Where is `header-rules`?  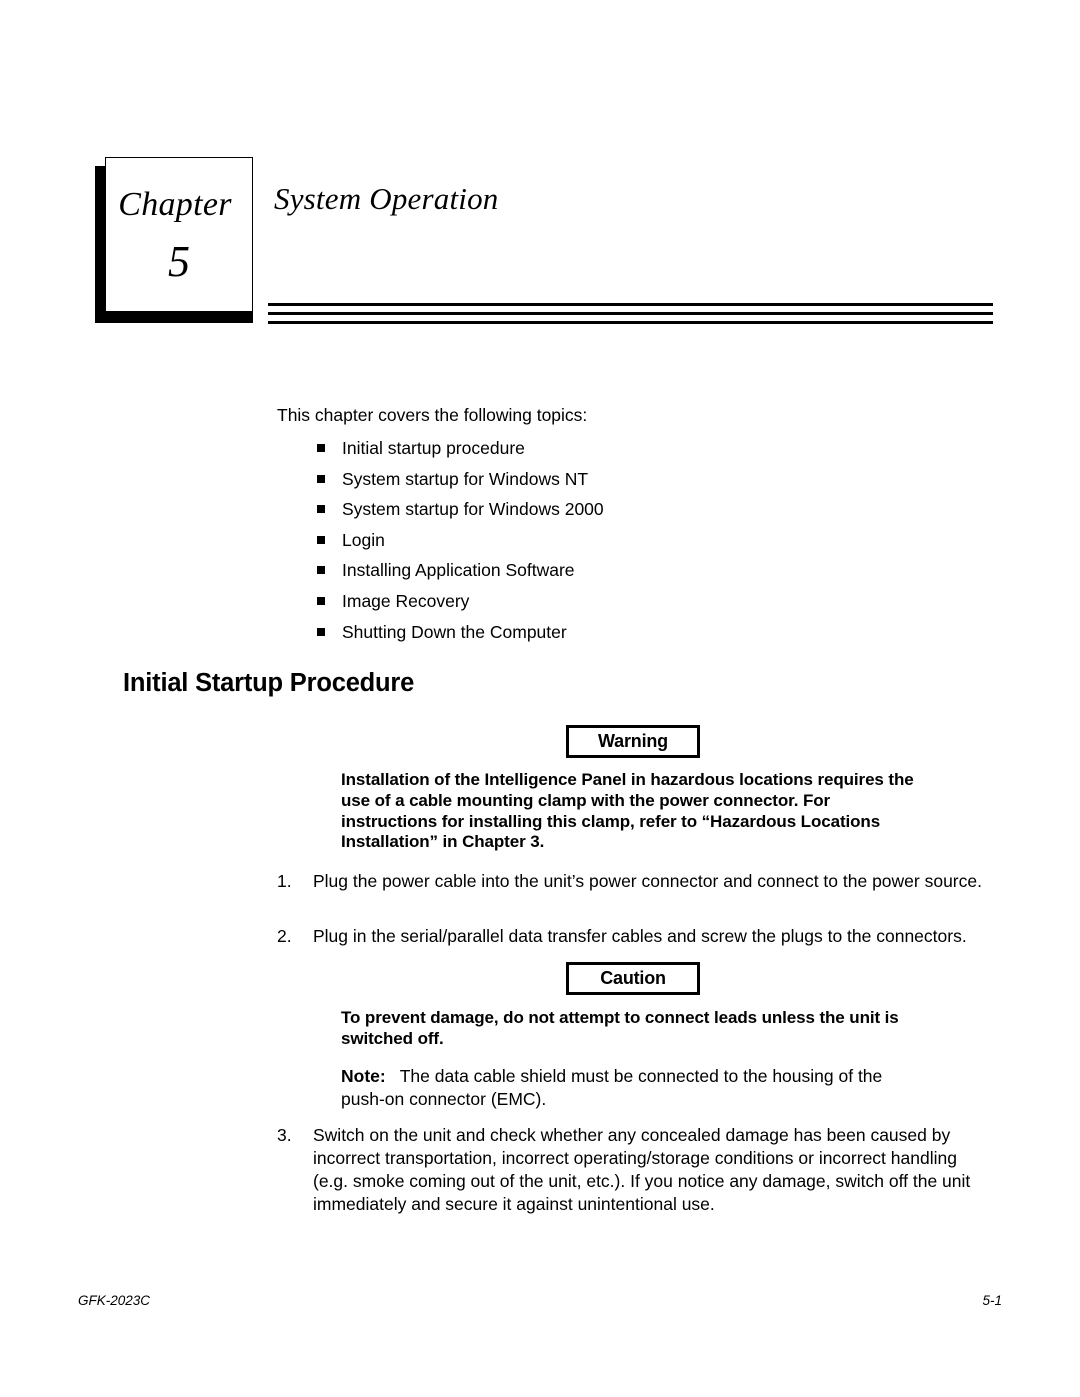
header-rules is located at coordinates (630, 314).